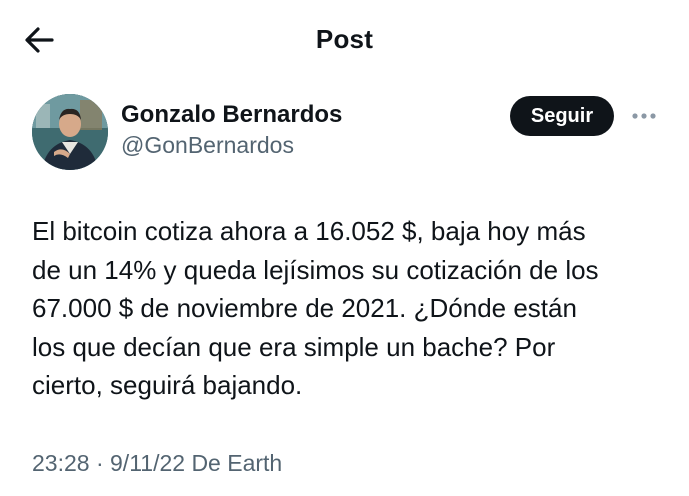 The width and height of the screenshot is (689, 496). Describe the element at coordinates (70, 132) in the screenshot. I see `avatar` at that location.